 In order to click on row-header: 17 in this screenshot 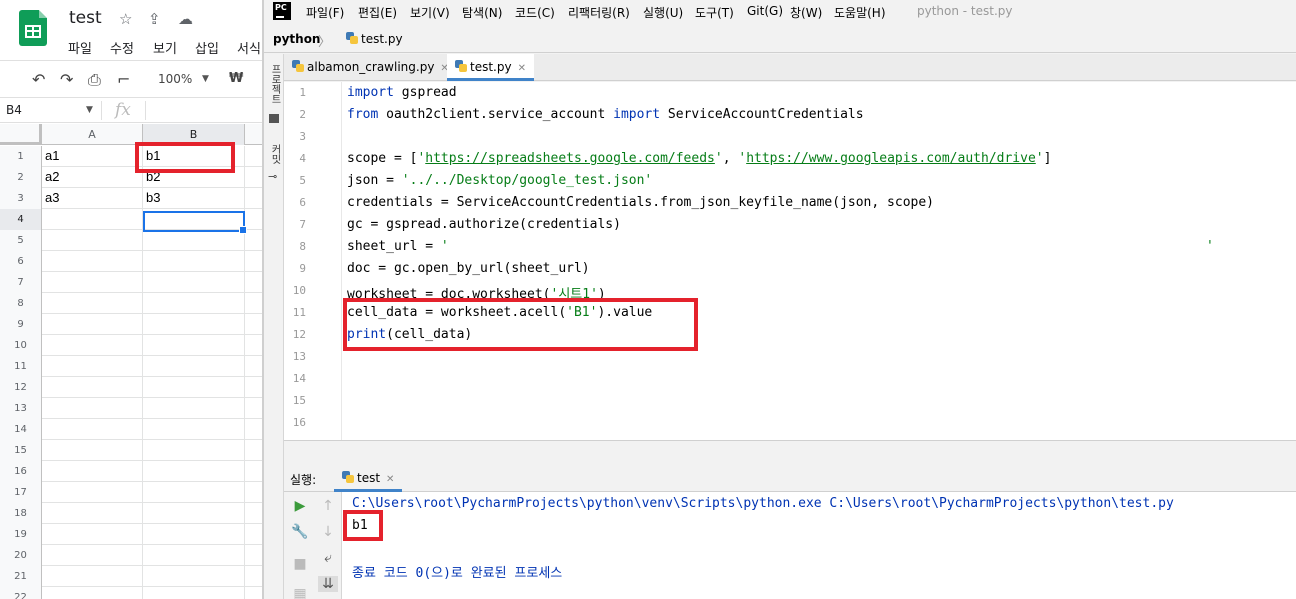, I will do `click(21, 492)`.